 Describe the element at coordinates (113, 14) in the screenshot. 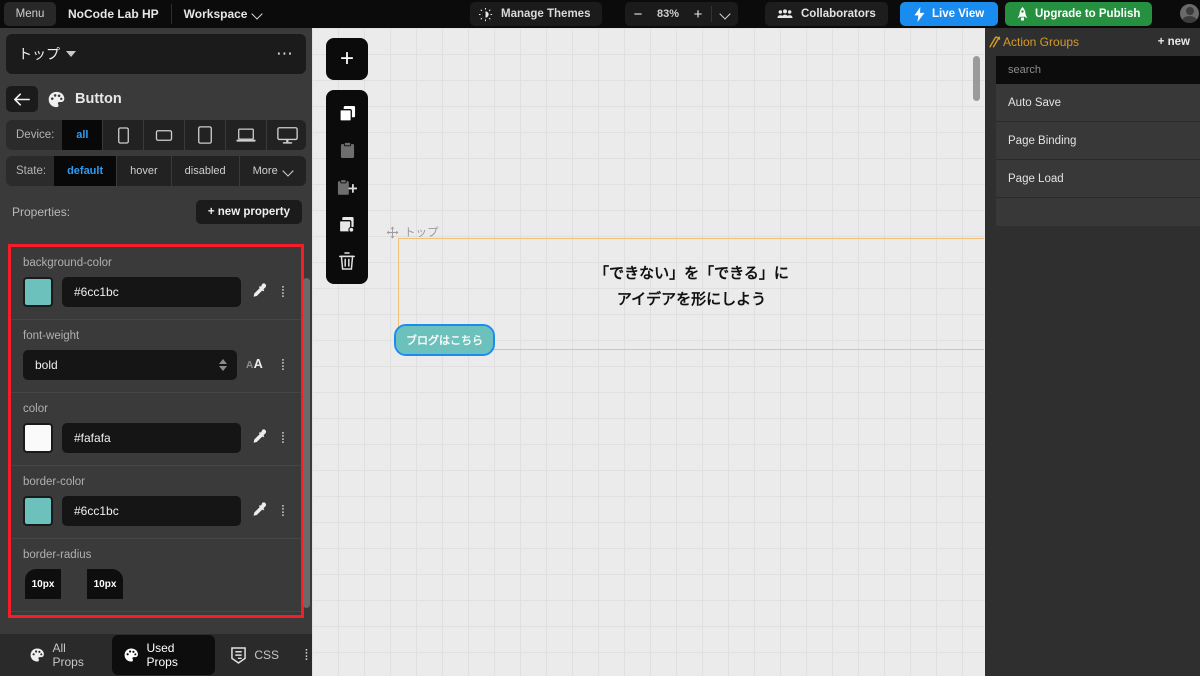

I see `project-name: NoCode Lab HP` at that location.